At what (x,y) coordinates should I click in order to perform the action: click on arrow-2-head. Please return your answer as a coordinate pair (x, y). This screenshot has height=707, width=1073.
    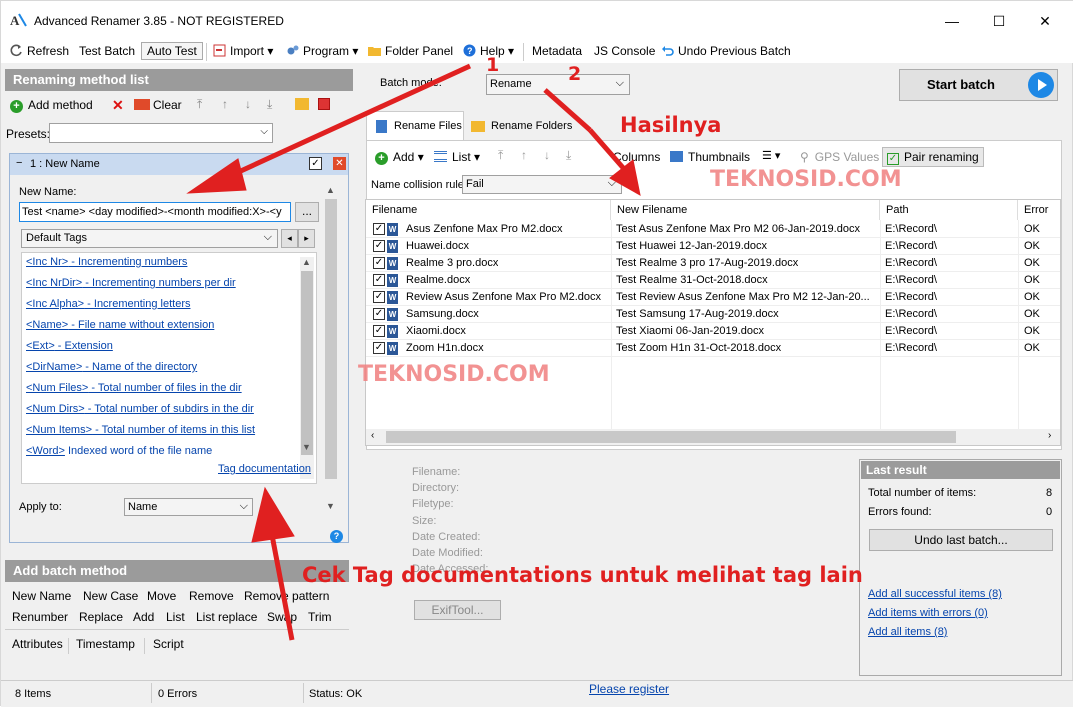
    Looking at the image, I should click on (625, 177).